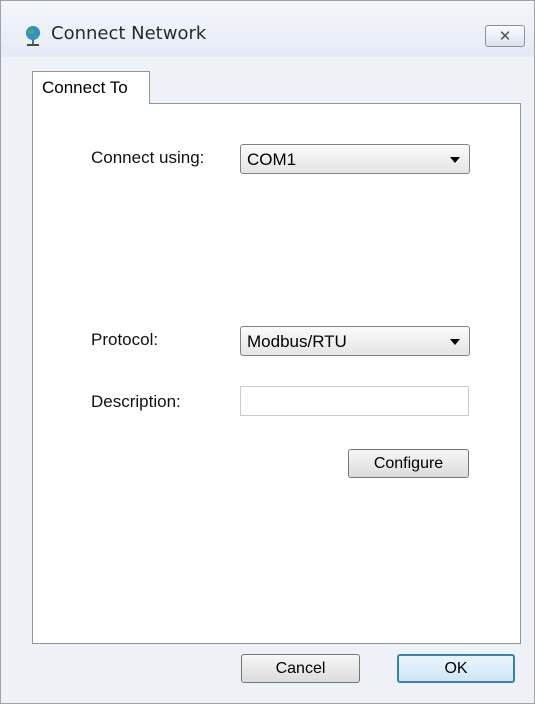  Describe the element at coordinates (456, 668) in the screenshot. I see `ok-button: OK` at that location.